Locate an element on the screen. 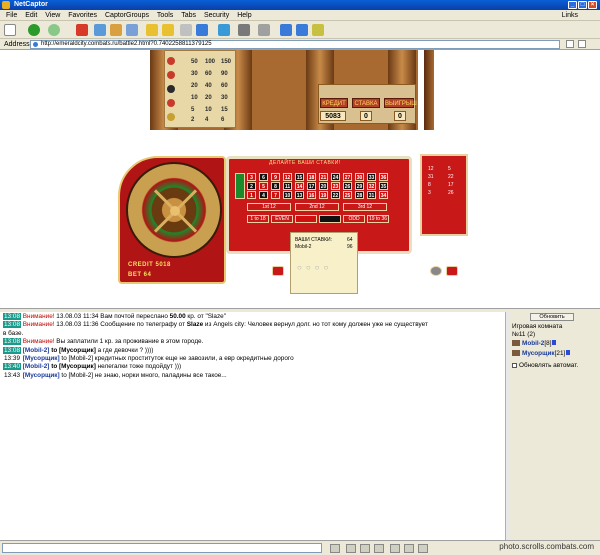 The height and width of the screenshot is (555, 600). number-cell: 19 is located at coordinates (323, 195).